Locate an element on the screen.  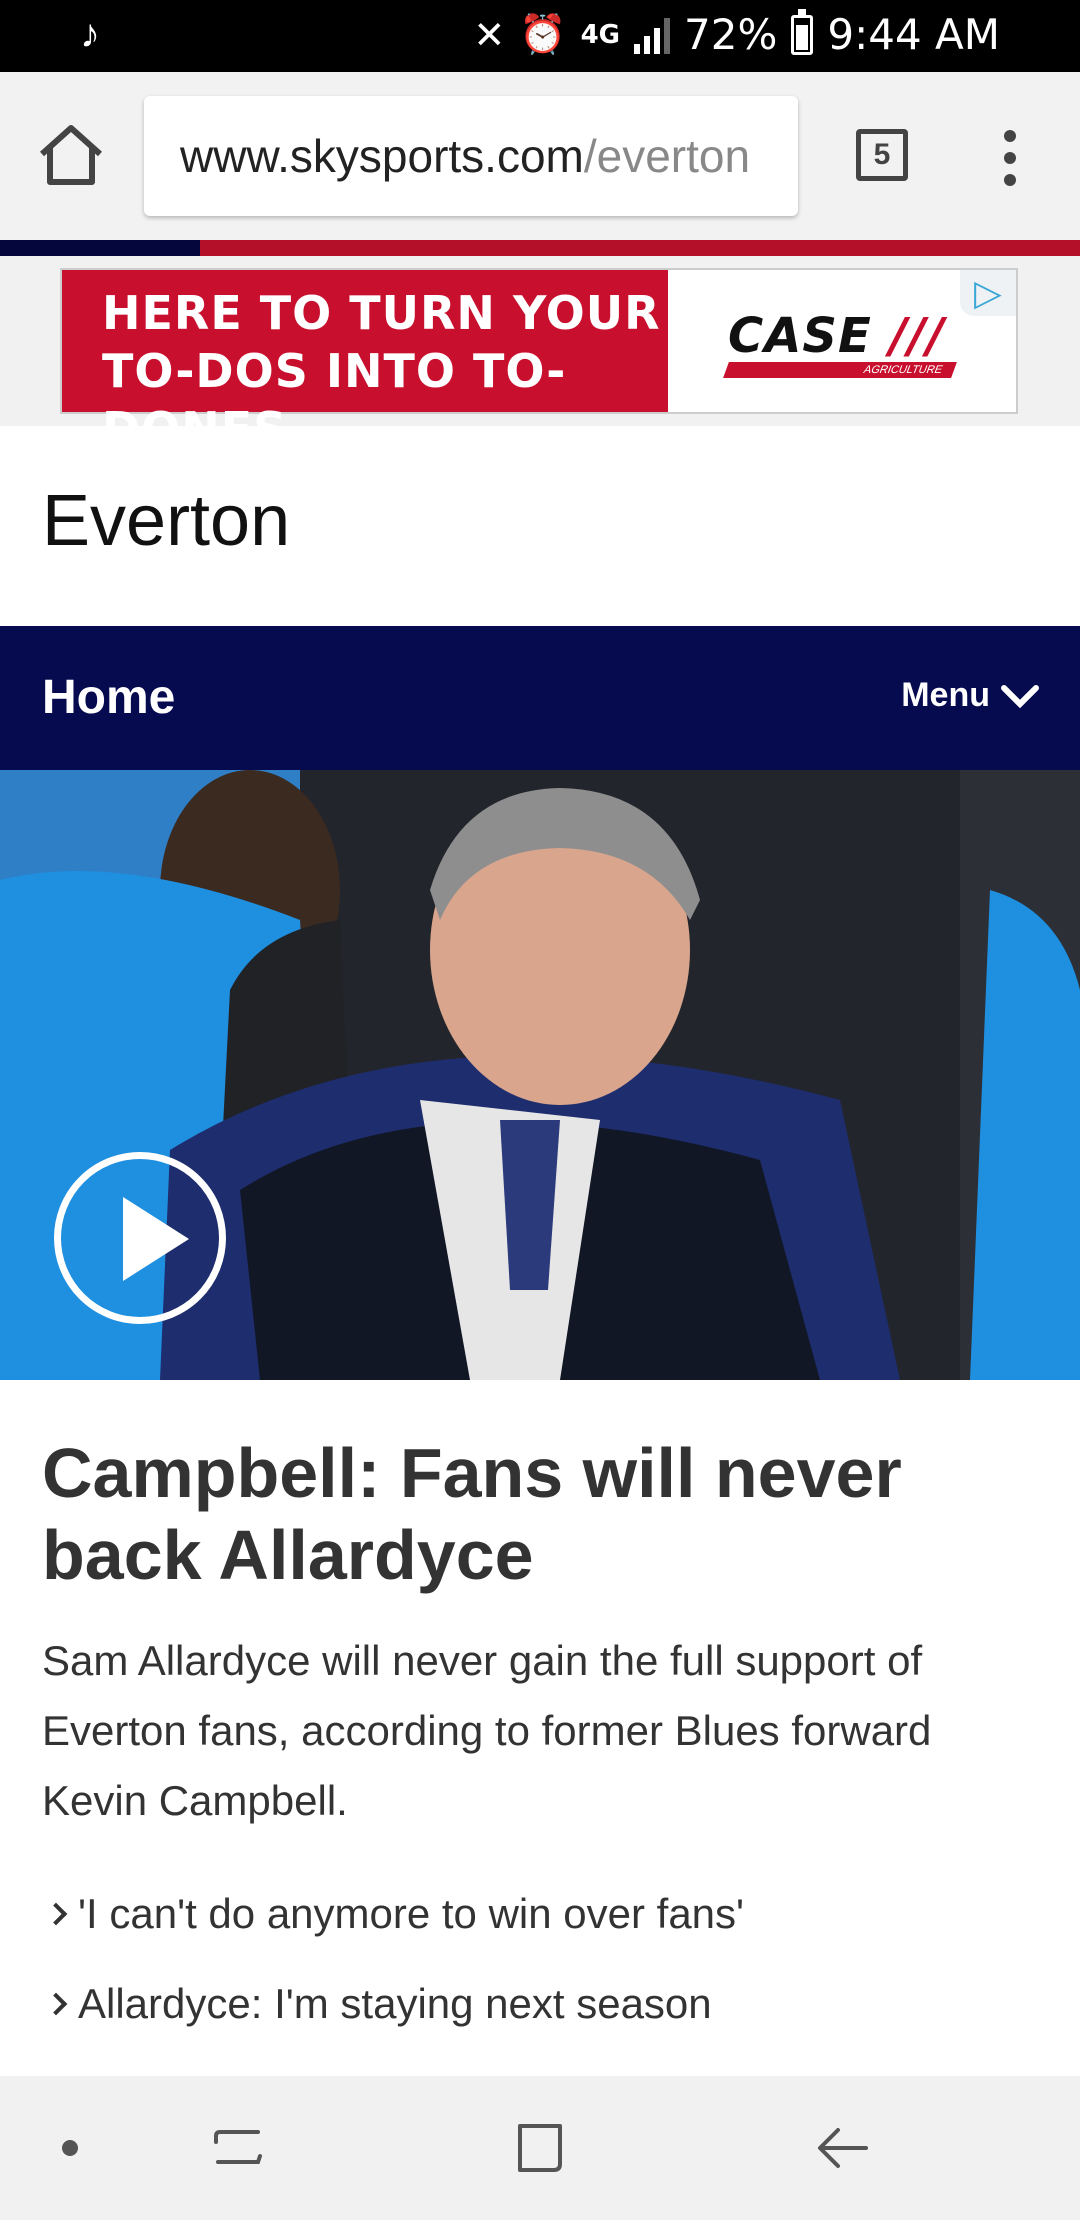
battery-icon is located at coordinates (802, 31).